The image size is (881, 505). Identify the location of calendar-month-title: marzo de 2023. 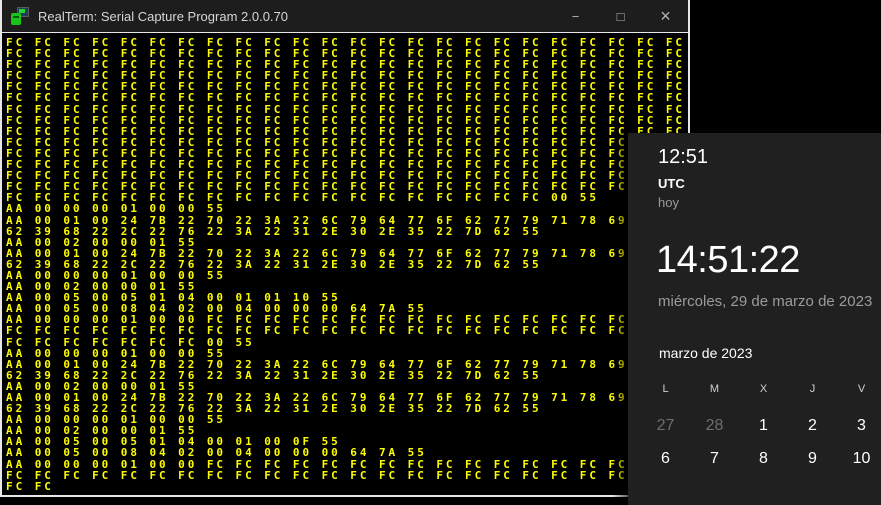
(705, 353).